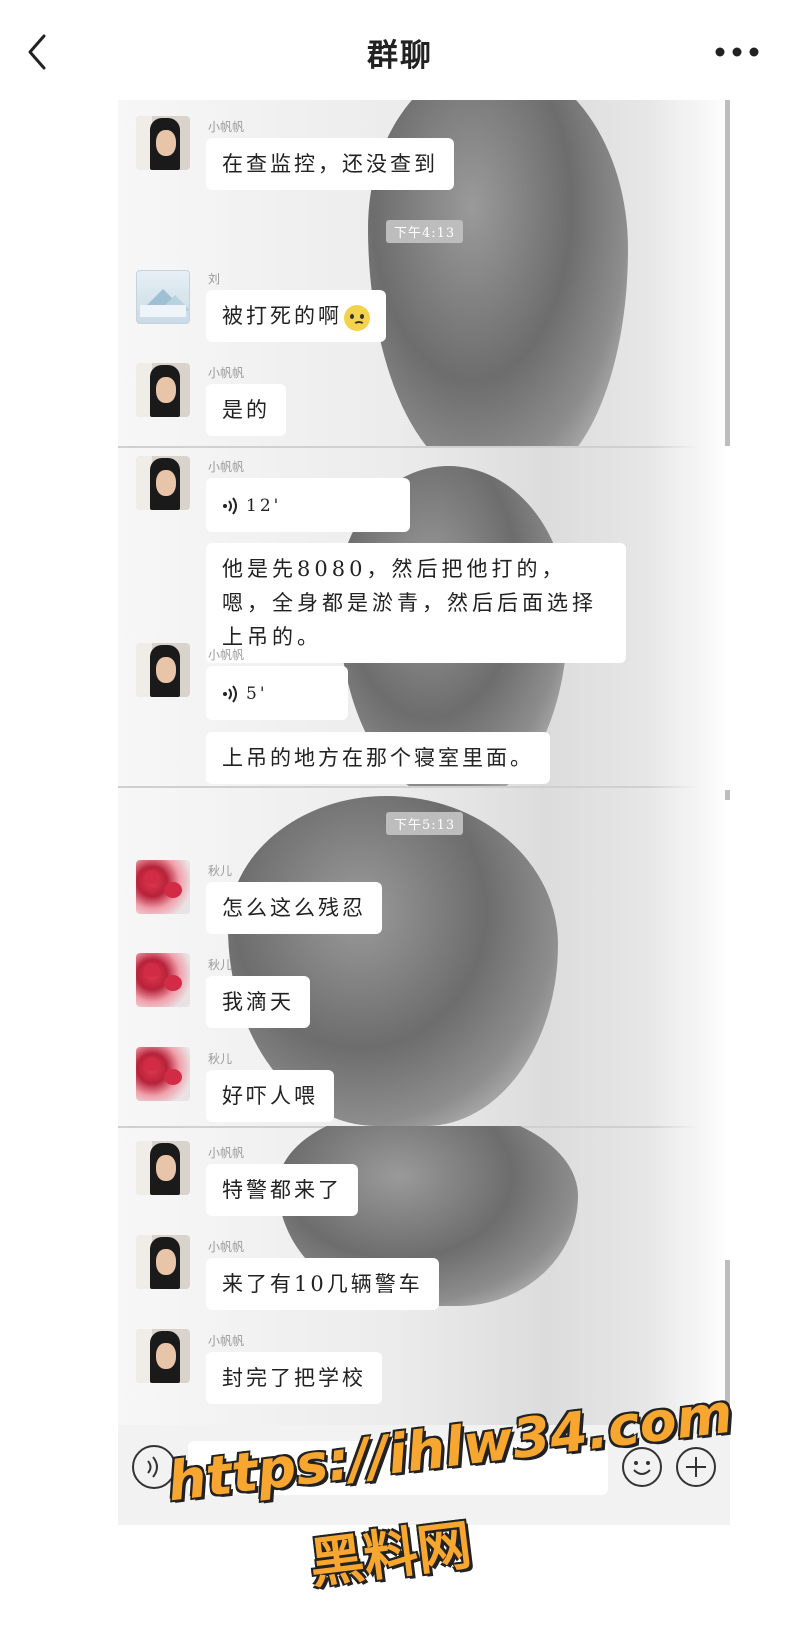  I want to click on message-bubble: 他是先8080，然后把他打的，嗯，全身都是淤青，然后后面选择上吊的。, so click(416, 603).